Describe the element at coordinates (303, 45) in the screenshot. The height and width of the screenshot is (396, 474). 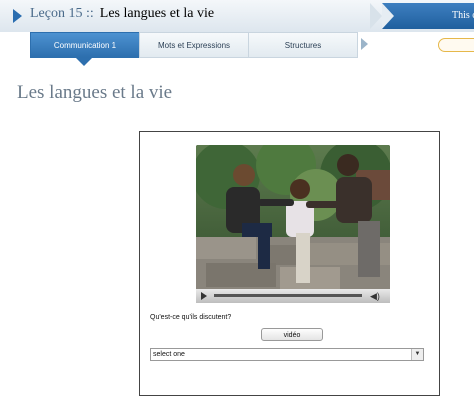
I see `tab-structures: Structures` at that location.